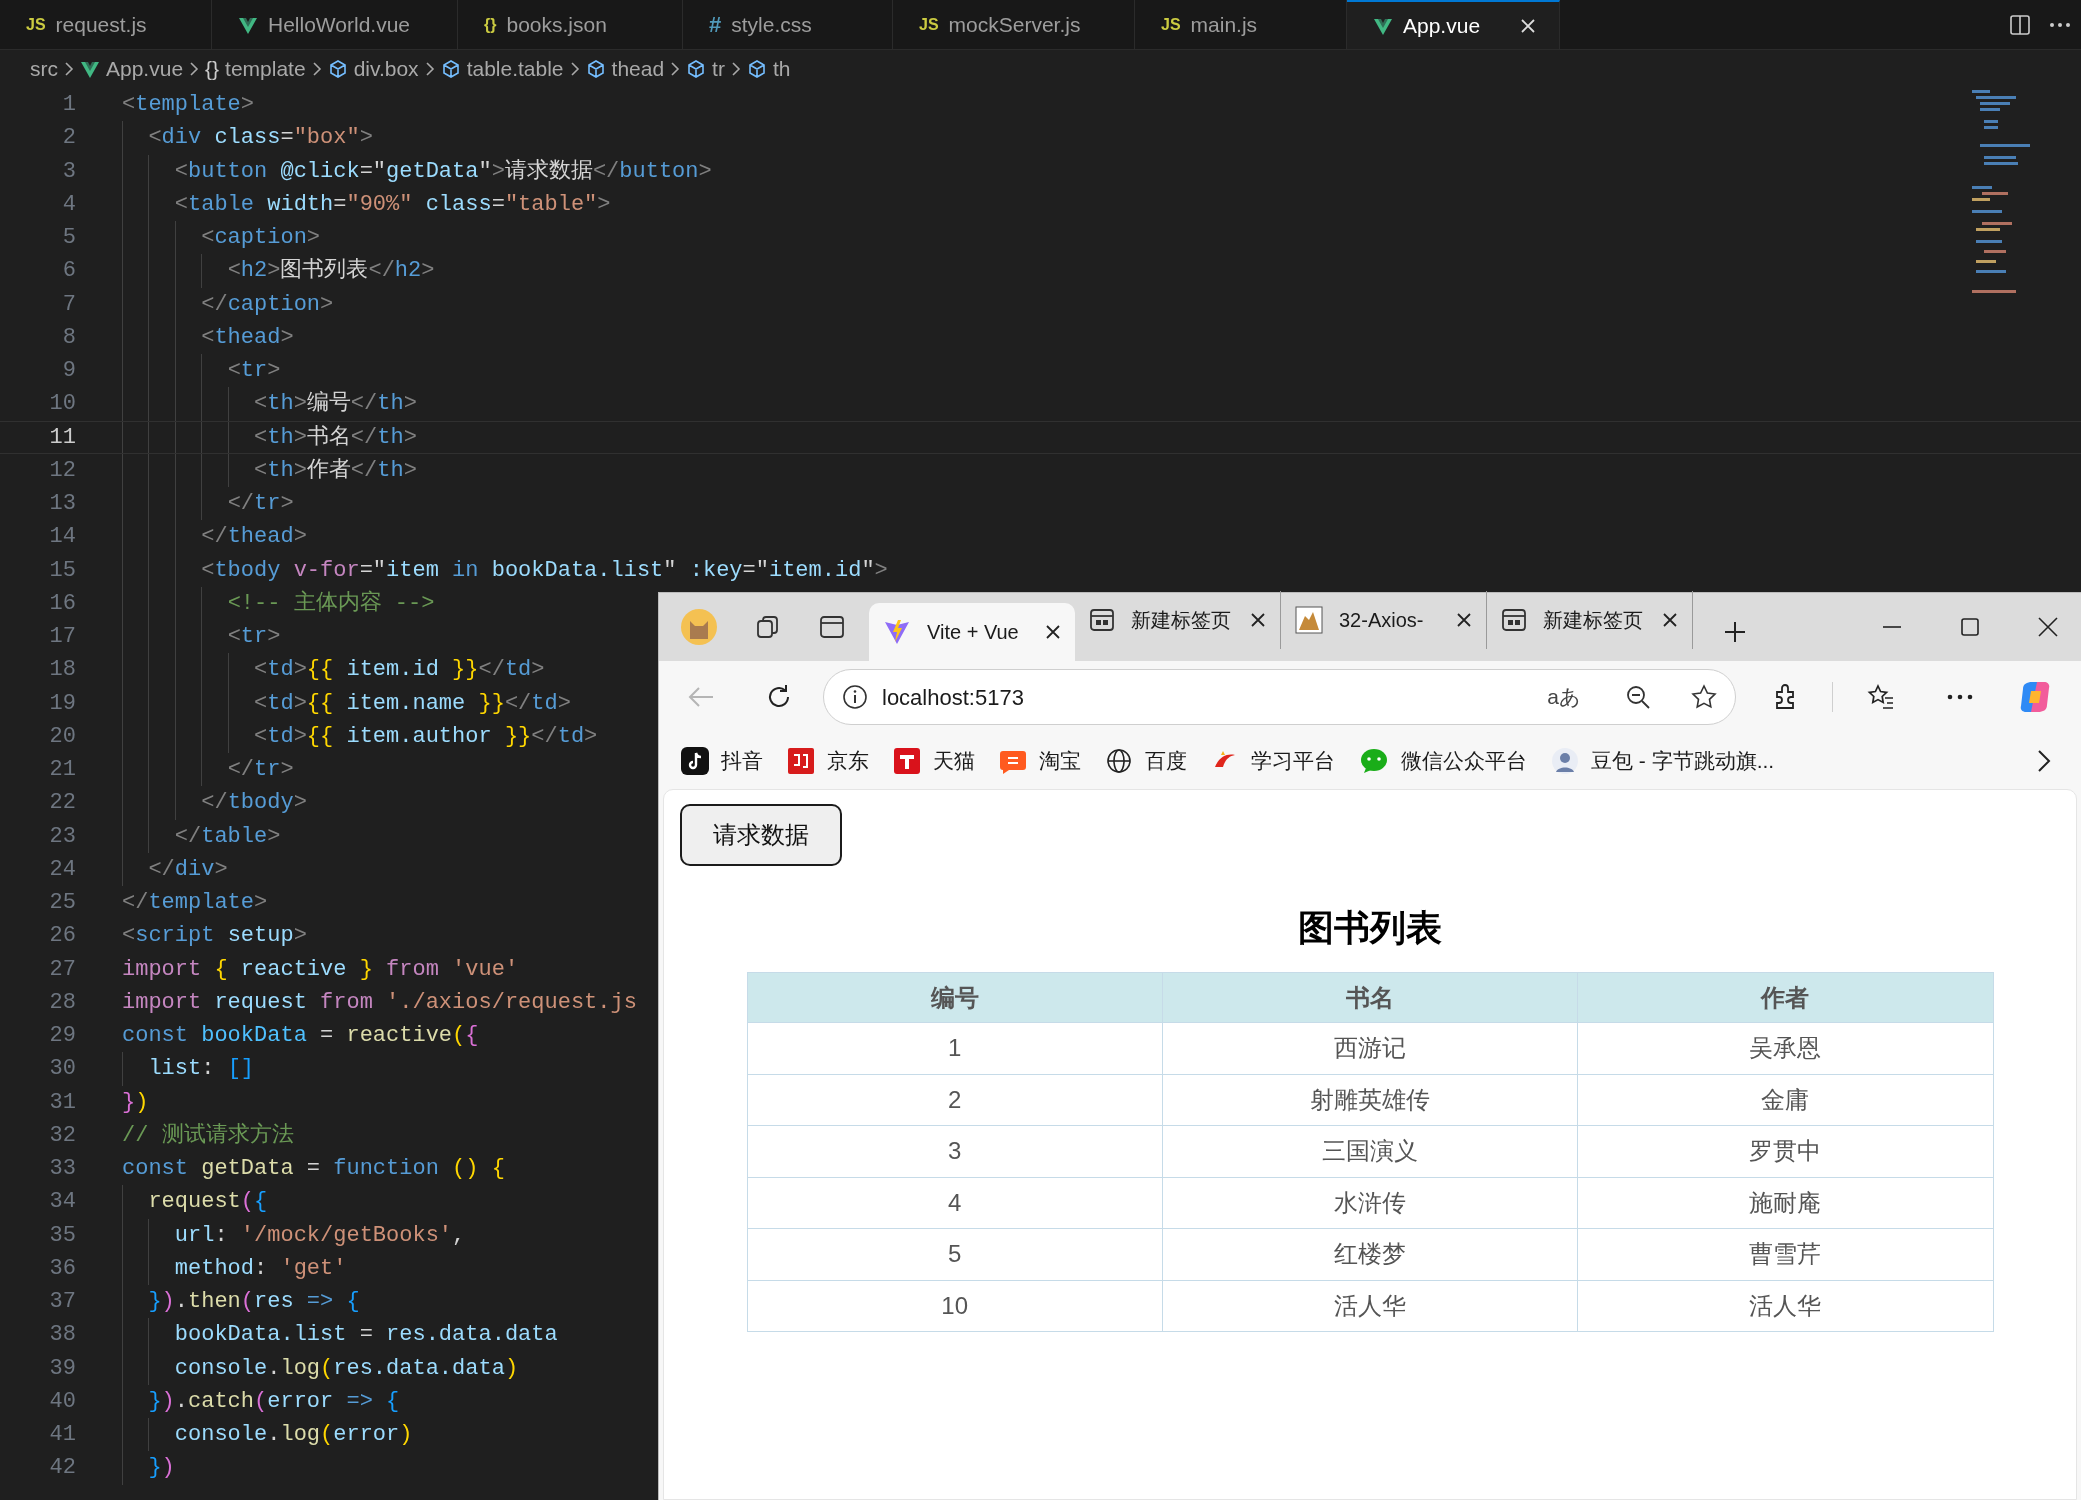  I want to click on request-data-button: 请求数据, so click(761, 835).